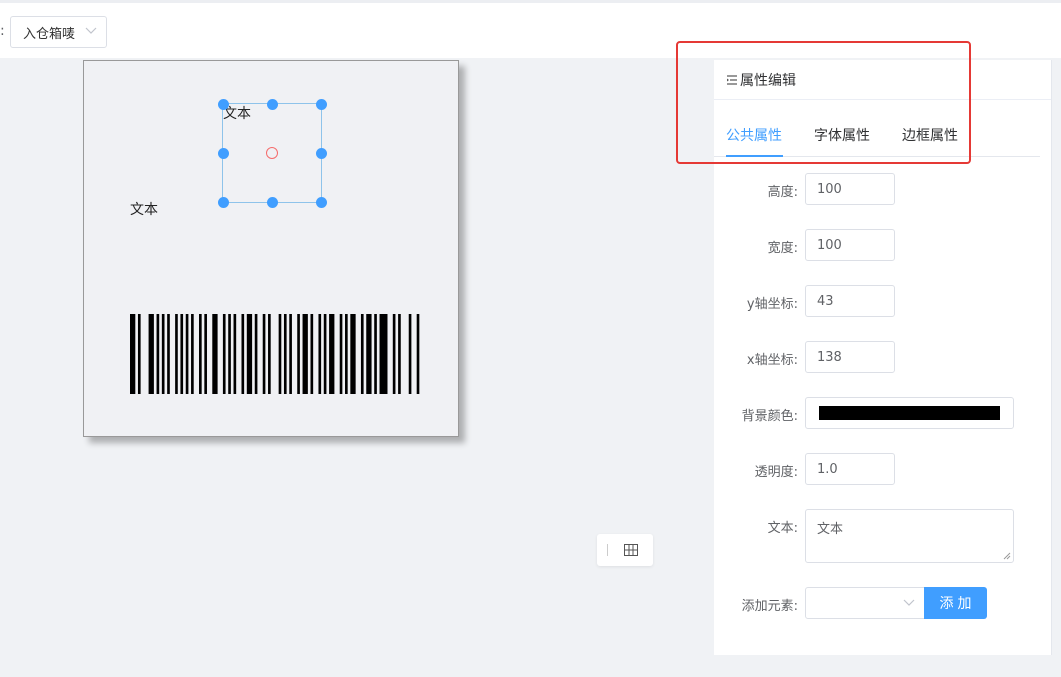 The height and width of the screenshot is (677, 1061). Describe the element at coordinates (772, 360) in the screenshot. I see `x-coordinate-label: x轴坐标:` at that location.